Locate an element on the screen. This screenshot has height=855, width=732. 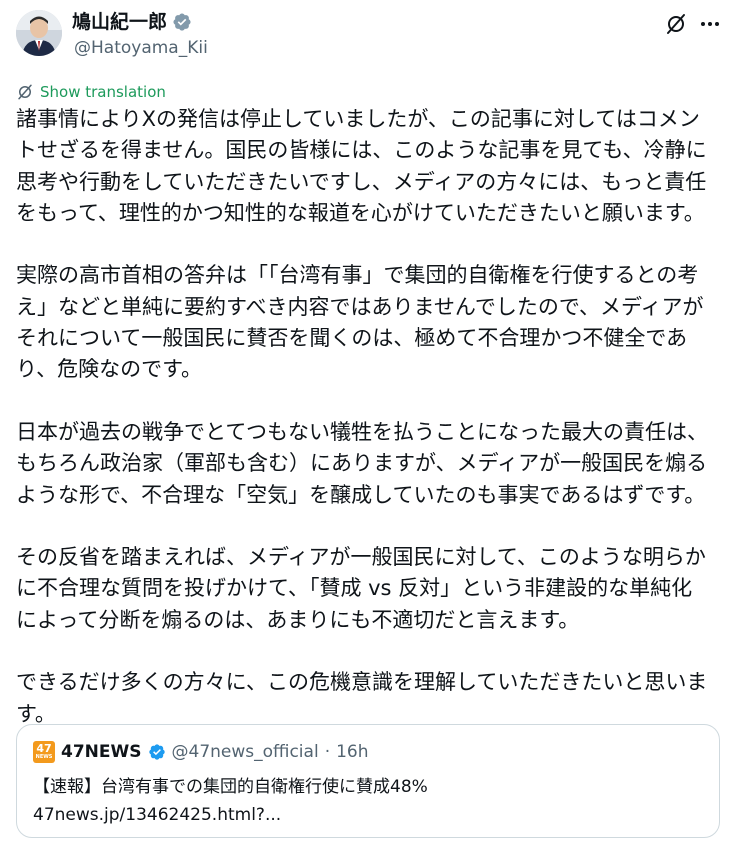
more-icon is located at coordinates (710, 24).